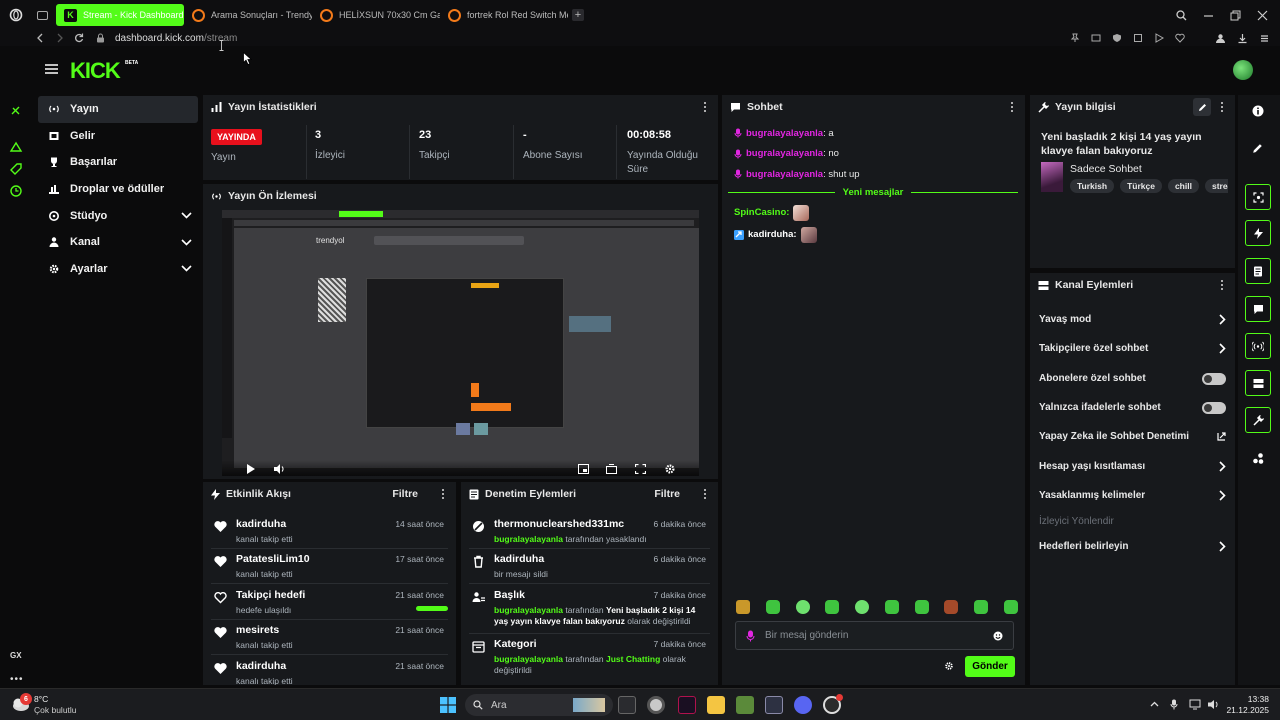 Image resolution: width=1280 pixels, height=720 pixels. Describe the element at coordinates (118, 109) in the screenshot. I see `nav-item-yayin: Yayın` at that location.